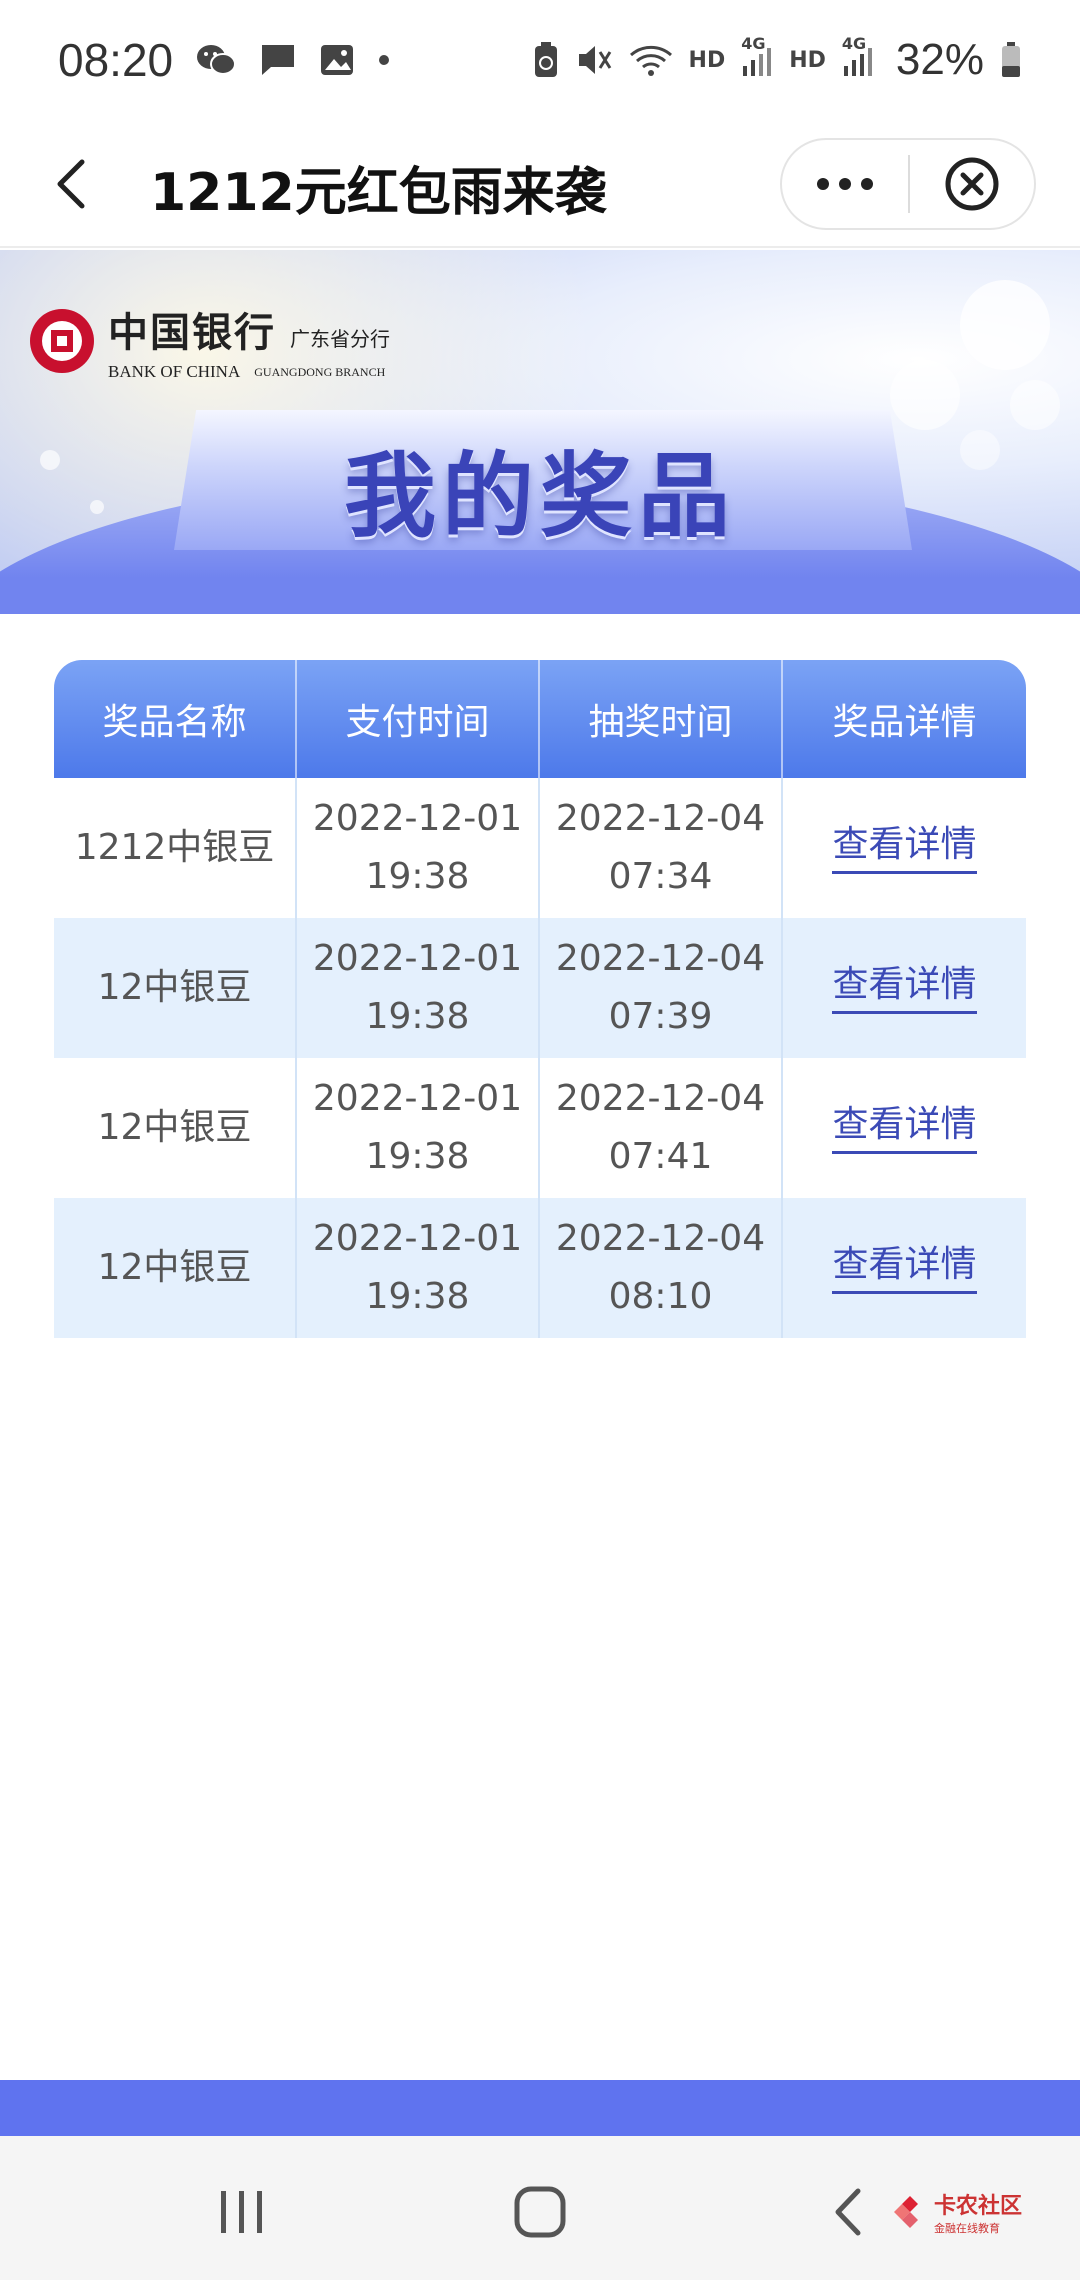  Describe the element at coordinates (378, 193) in the screenshot. I see `page-title: 1212元红包雨来袭` at that location.